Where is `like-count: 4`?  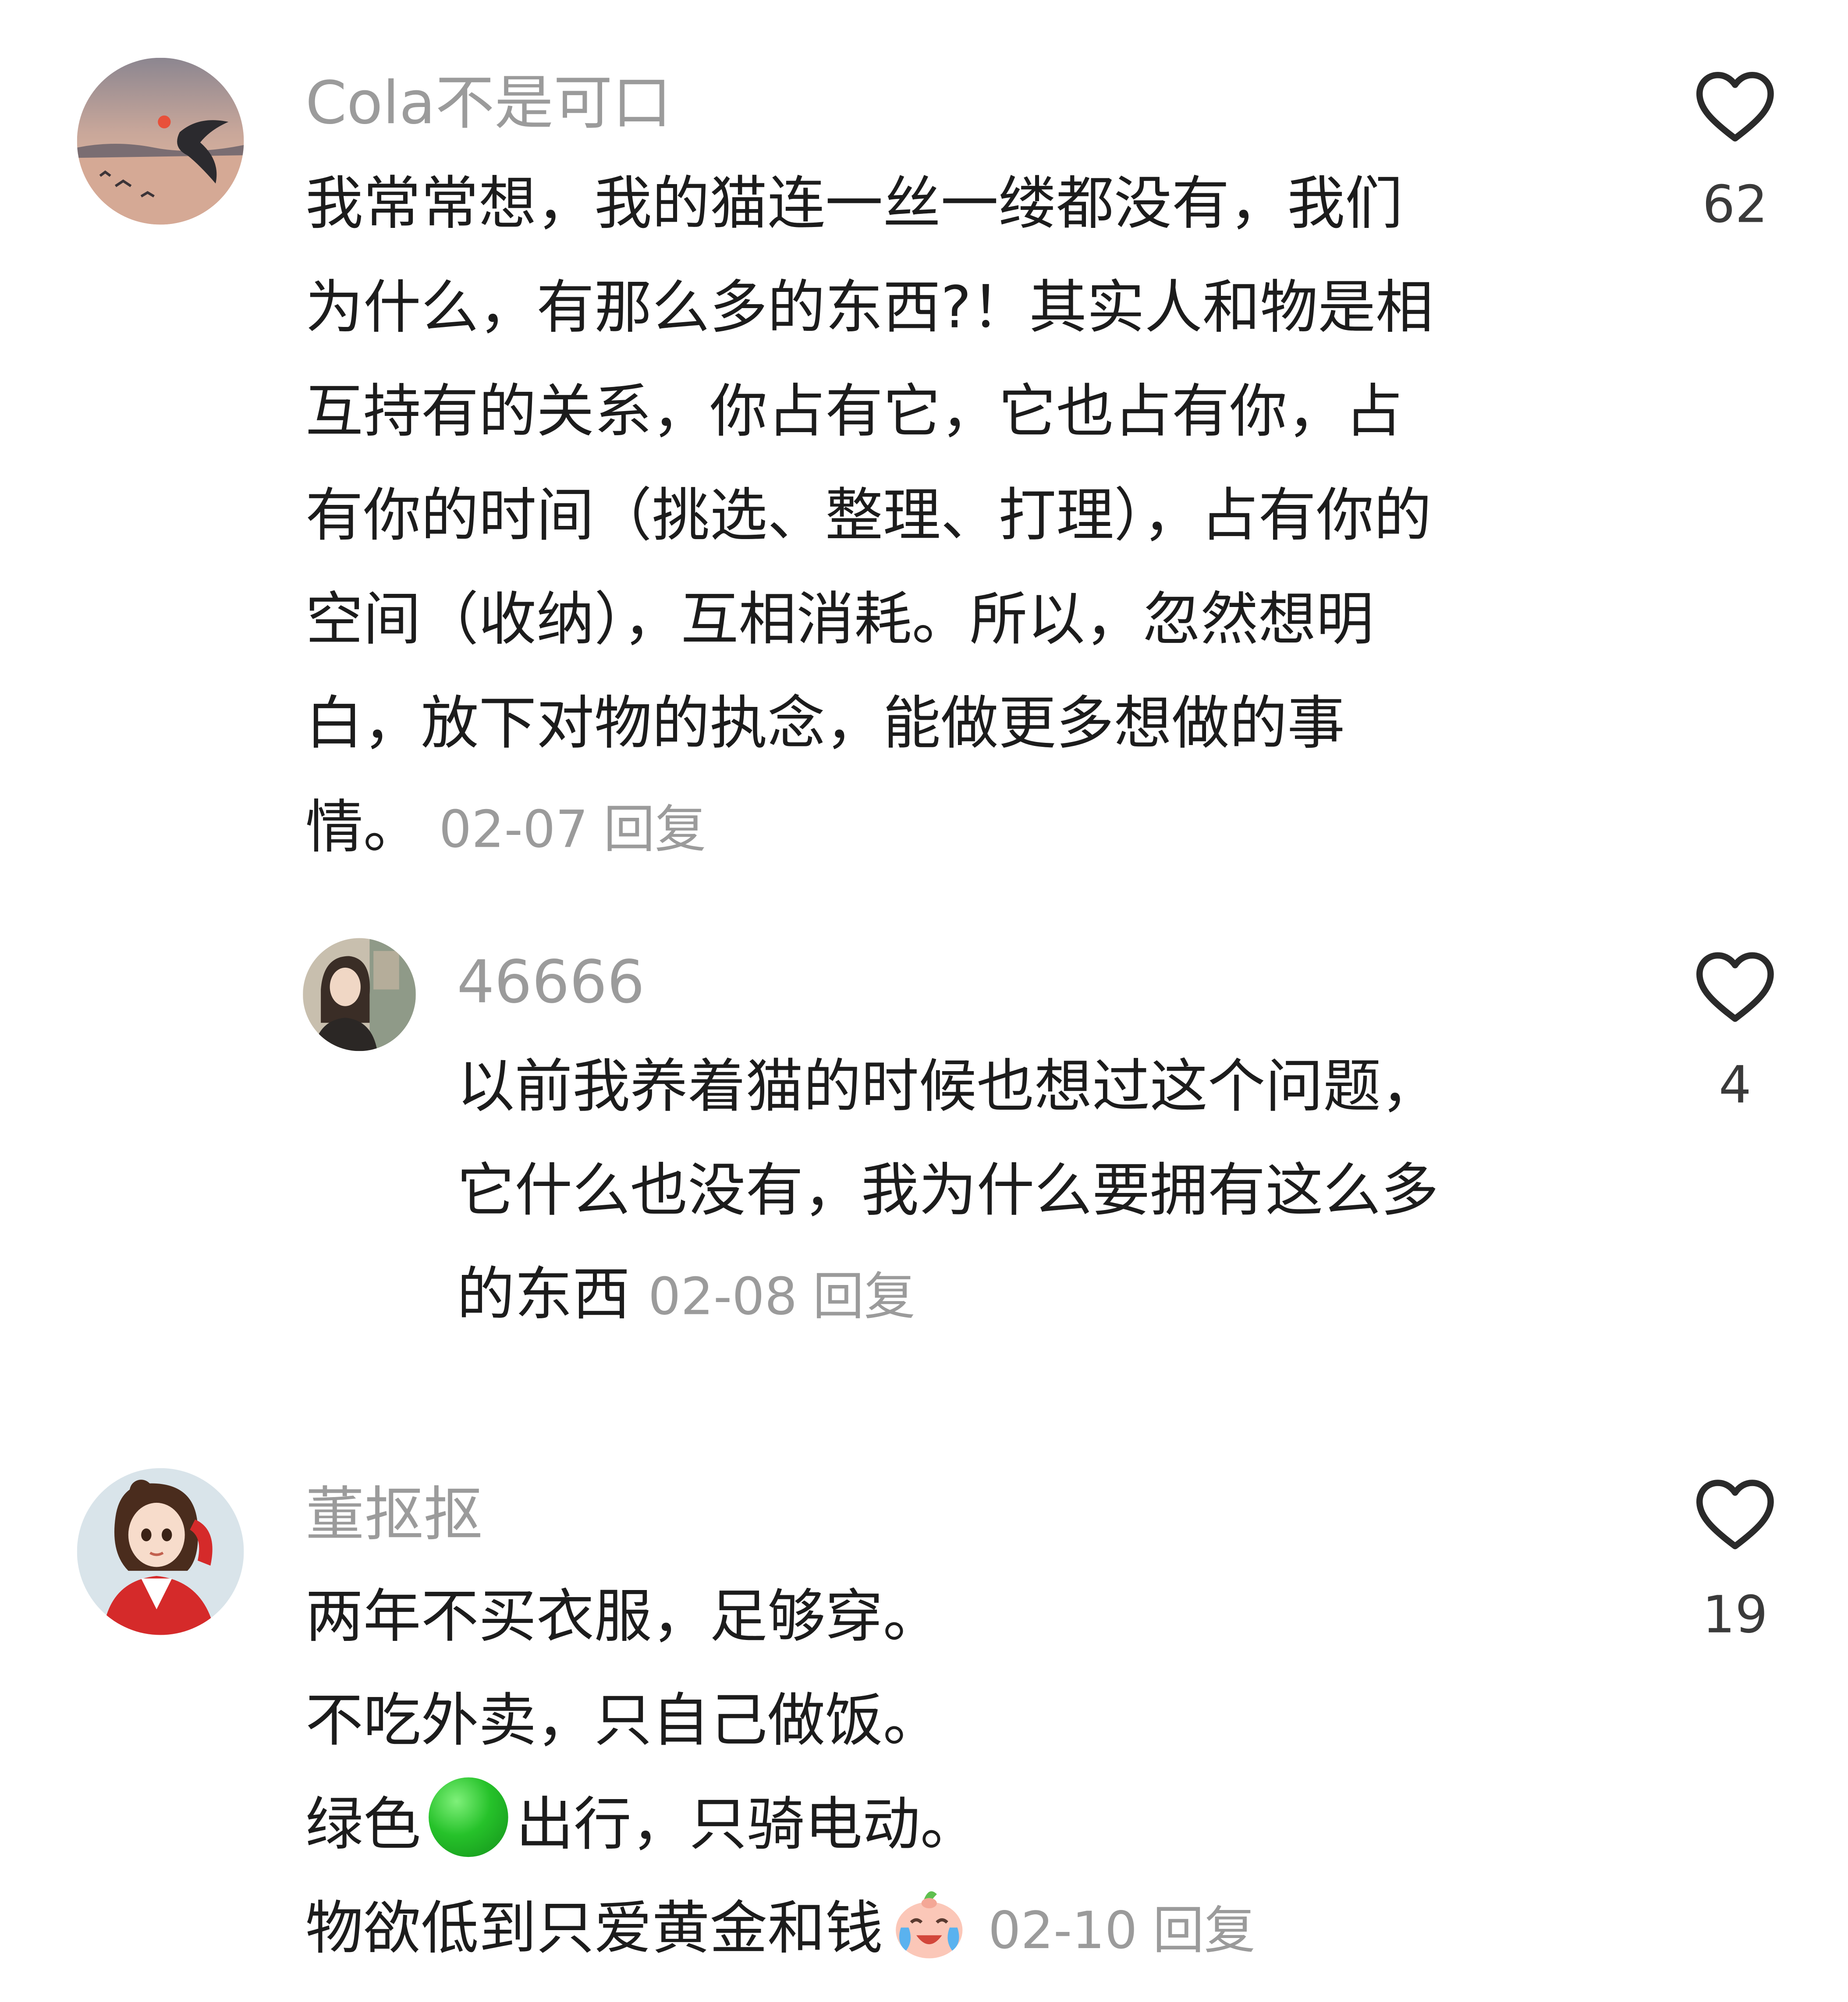
like-count: 4 is located at coordinates (1736, 1085).